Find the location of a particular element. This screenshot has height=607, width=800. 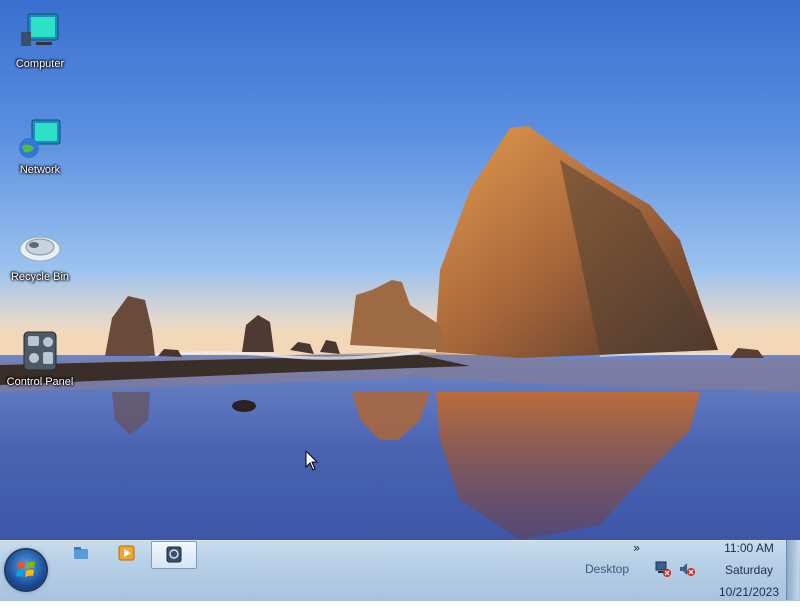

computer-icon is located at coordinates (40, 34).